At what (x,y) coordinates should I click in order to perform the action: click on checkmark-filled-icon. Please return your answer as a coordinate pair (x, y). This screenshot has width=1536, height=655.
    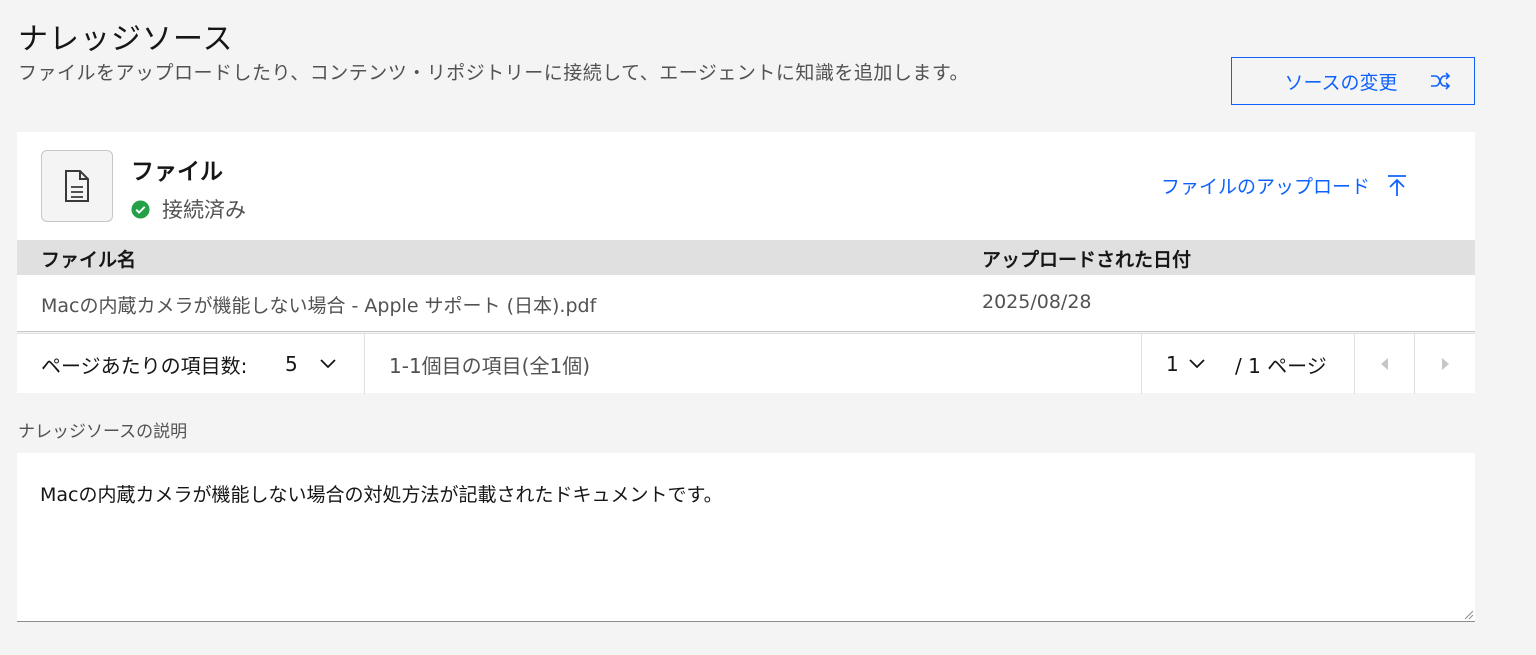
    Looking at the image, I should click on (140, 209).